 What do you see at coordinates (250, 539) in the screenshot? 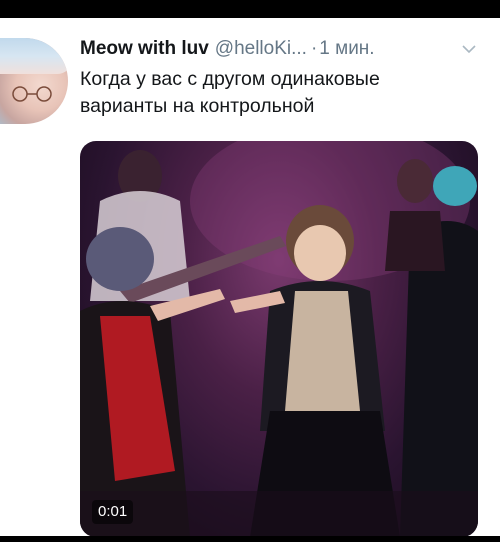
I see `bottom-bar` at bounding box center [250, 539].